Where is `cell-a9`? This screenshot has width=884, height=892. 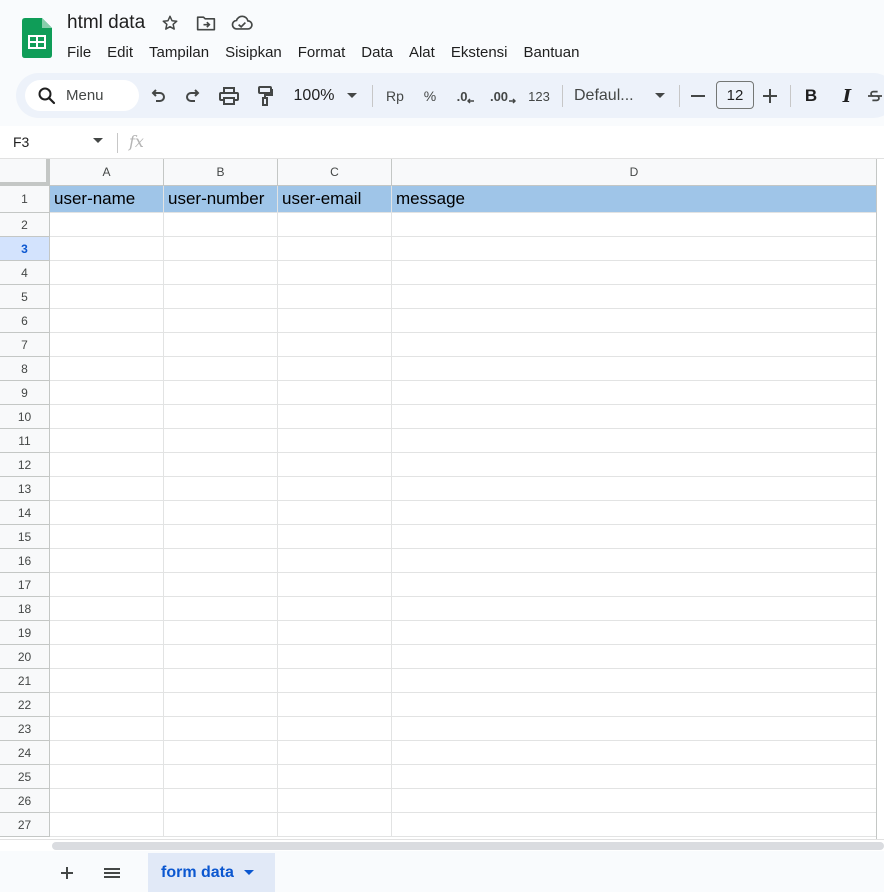
cell-a9 is located at coordinates (107, 393).